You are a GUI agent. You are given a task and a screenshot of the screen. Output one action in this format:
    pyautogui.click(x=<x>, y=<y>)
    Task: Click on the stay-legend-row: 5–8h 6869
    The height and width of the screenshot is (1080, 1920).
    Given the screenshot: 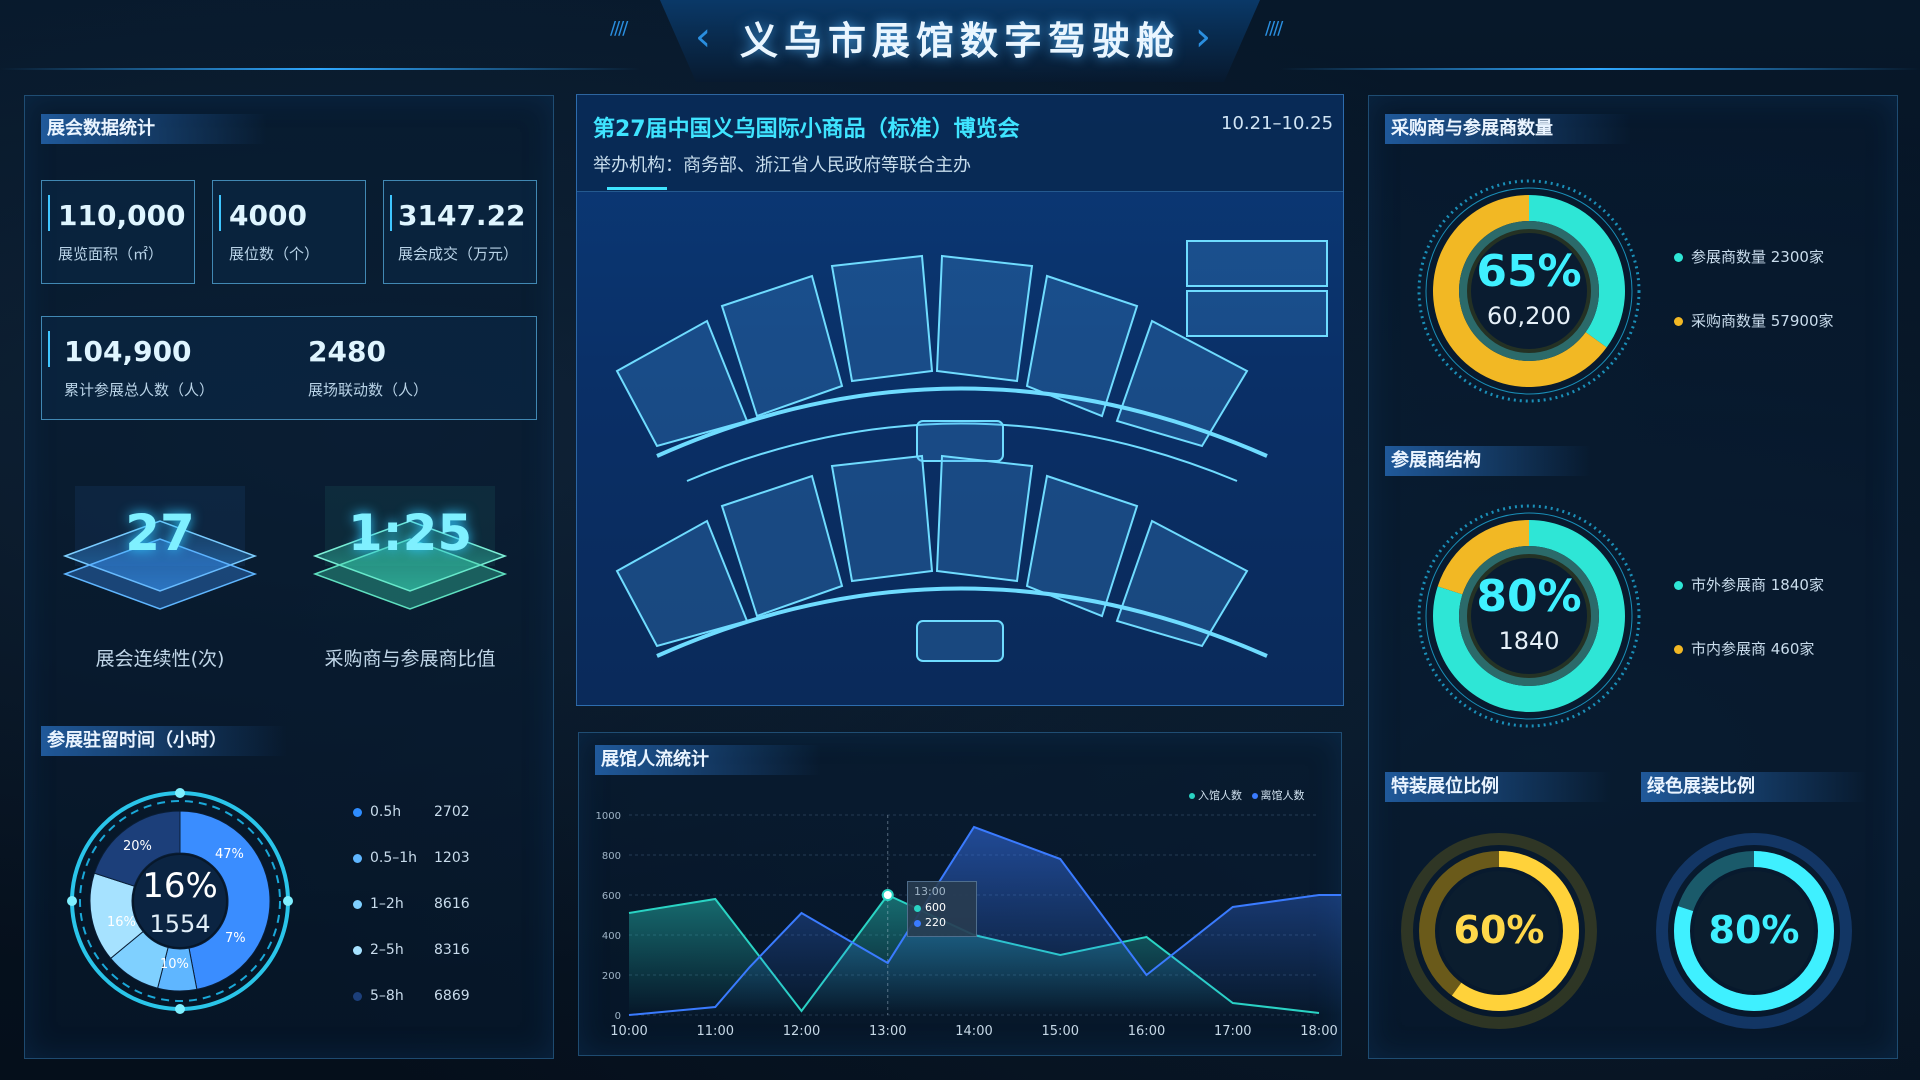 What is the action you would take?
    pyautogui.click(x=443, y=1011)
    